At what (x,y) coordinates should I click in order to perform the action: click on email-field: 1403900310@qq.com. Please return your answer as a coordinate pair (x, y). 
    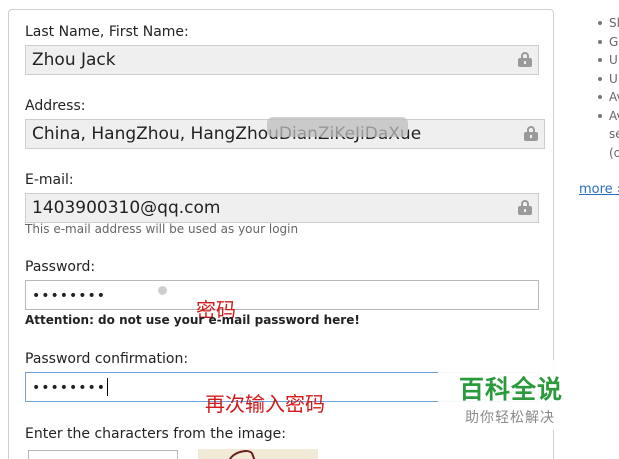
    Looking at the image, I should click on (282, 208).